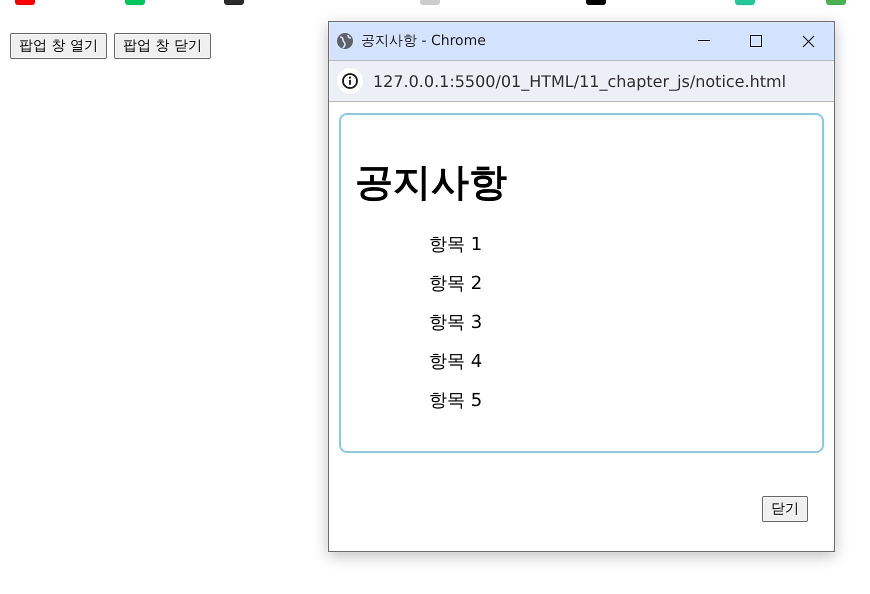 Image resolution: width=870 pixels, height=594 pixels. I want to click on list-item: 항목 4, so click(455, 362).